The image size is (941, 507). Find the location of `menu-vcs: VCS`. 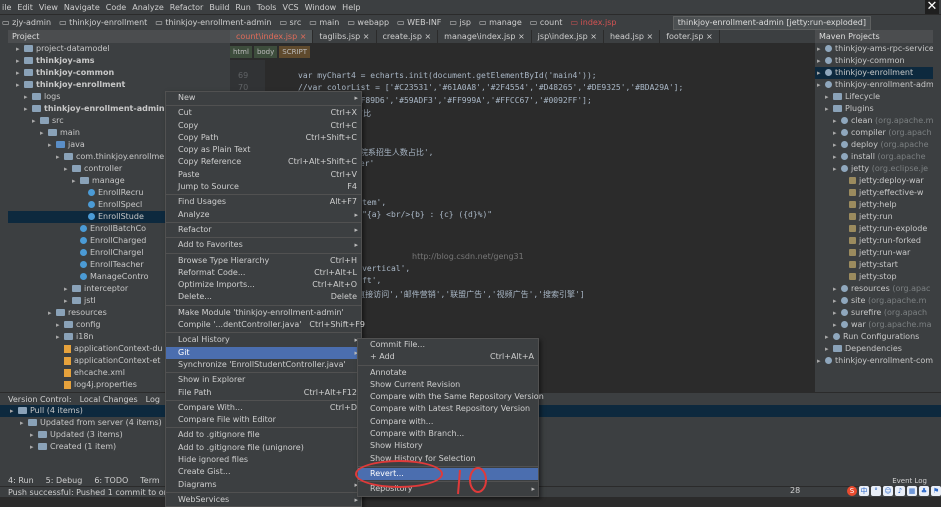

menu-vcs: VCS is located at coordinates (290, 7).